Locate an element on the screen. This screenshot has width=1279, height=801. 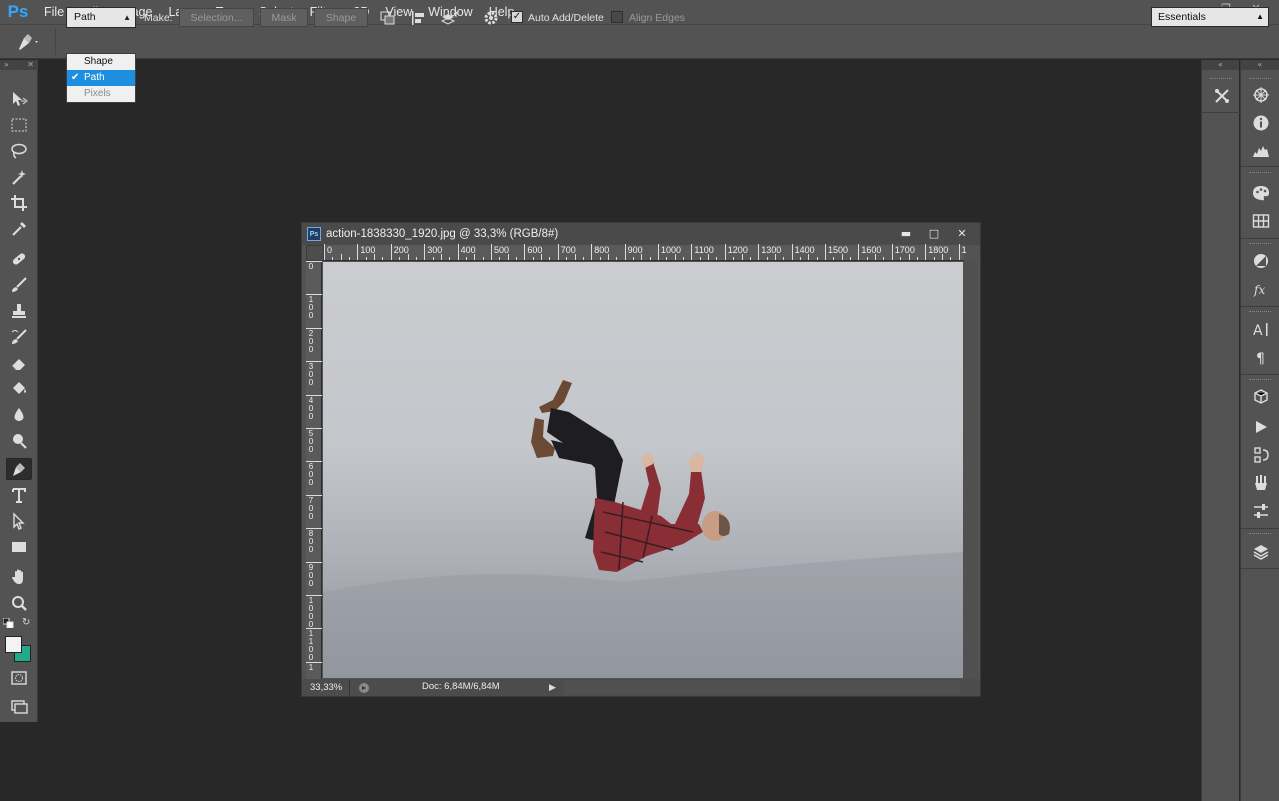
expand-panel-icon: » is located at coordinates (6, 65).